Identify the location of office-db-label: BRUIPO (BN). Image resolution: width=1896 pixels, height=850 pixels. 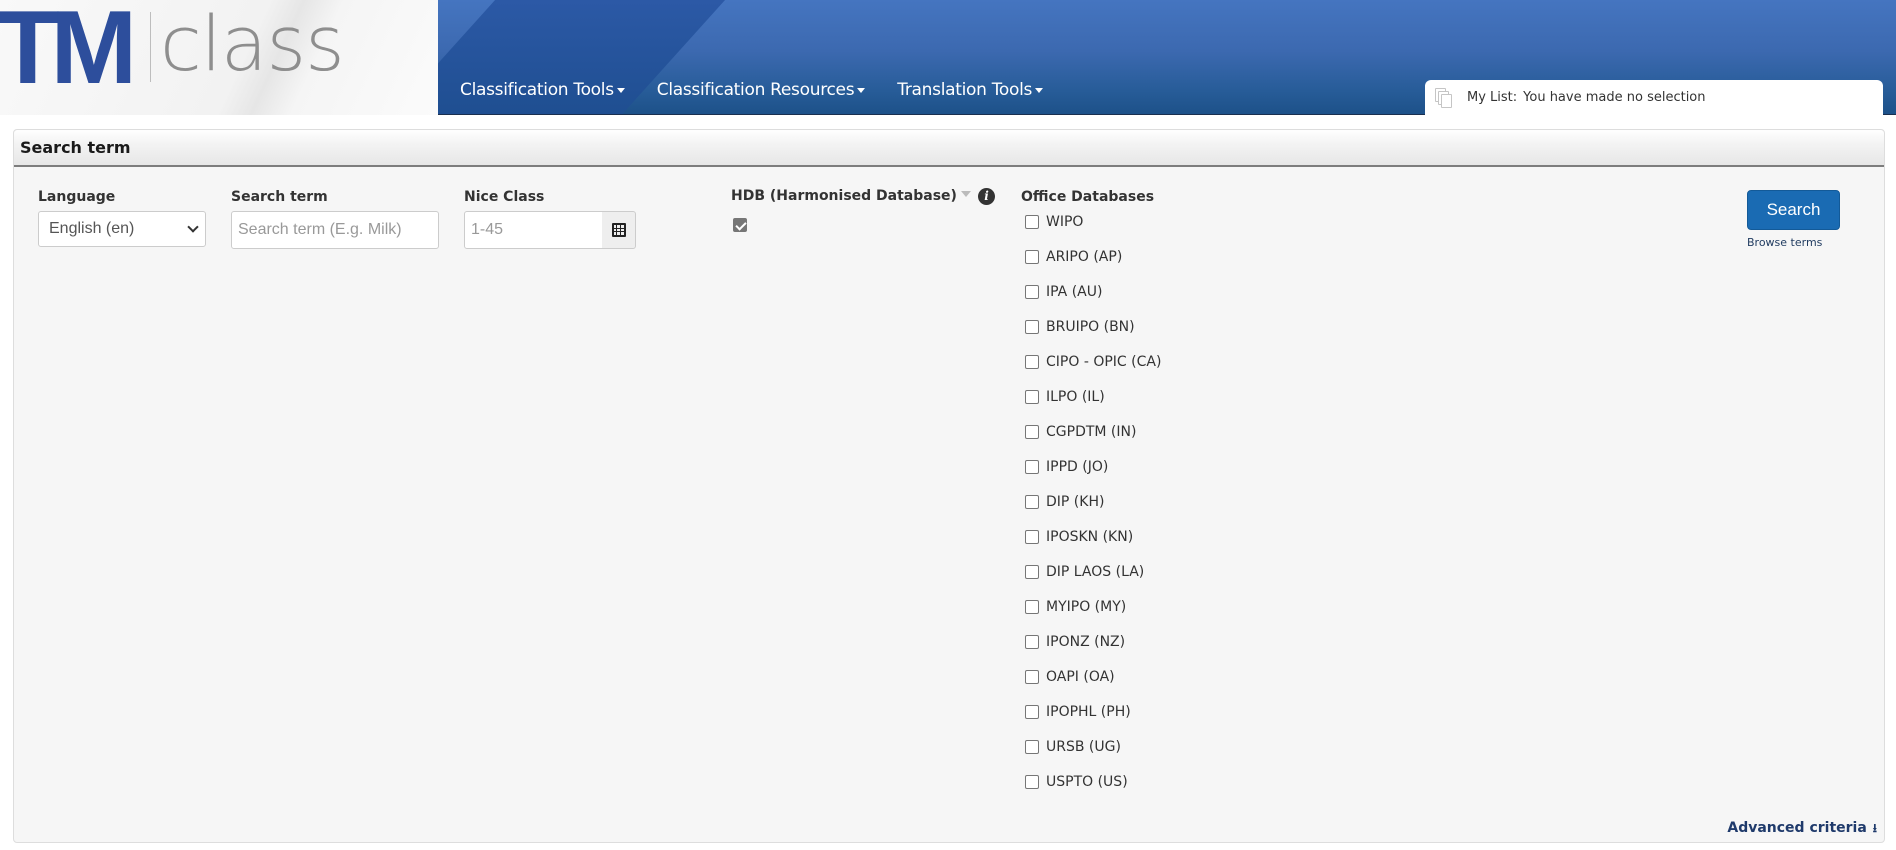
(1090, 326).